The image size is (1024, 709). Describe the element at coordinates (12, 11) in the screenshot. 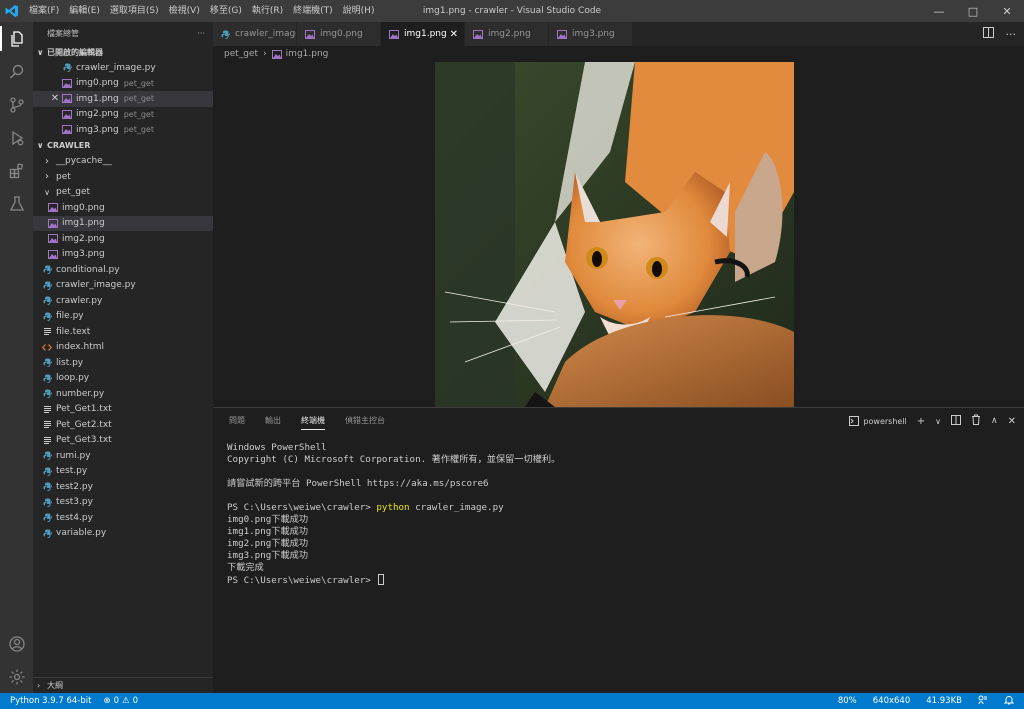

I see `vscode-logo-icon` at that location.